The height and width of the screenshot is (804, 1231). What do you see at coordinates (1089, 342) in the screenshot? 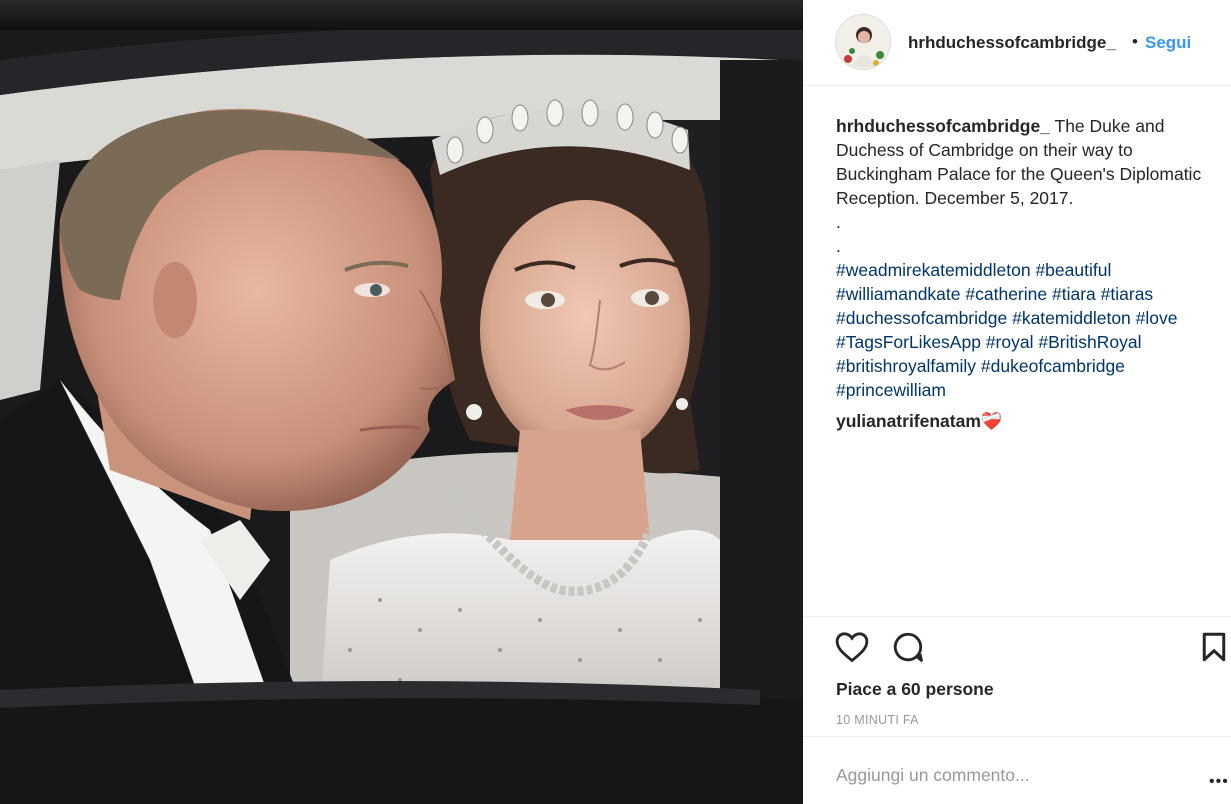
I see `hashtag-link: #BritishRoyal` at bounding box center [1089, 342].